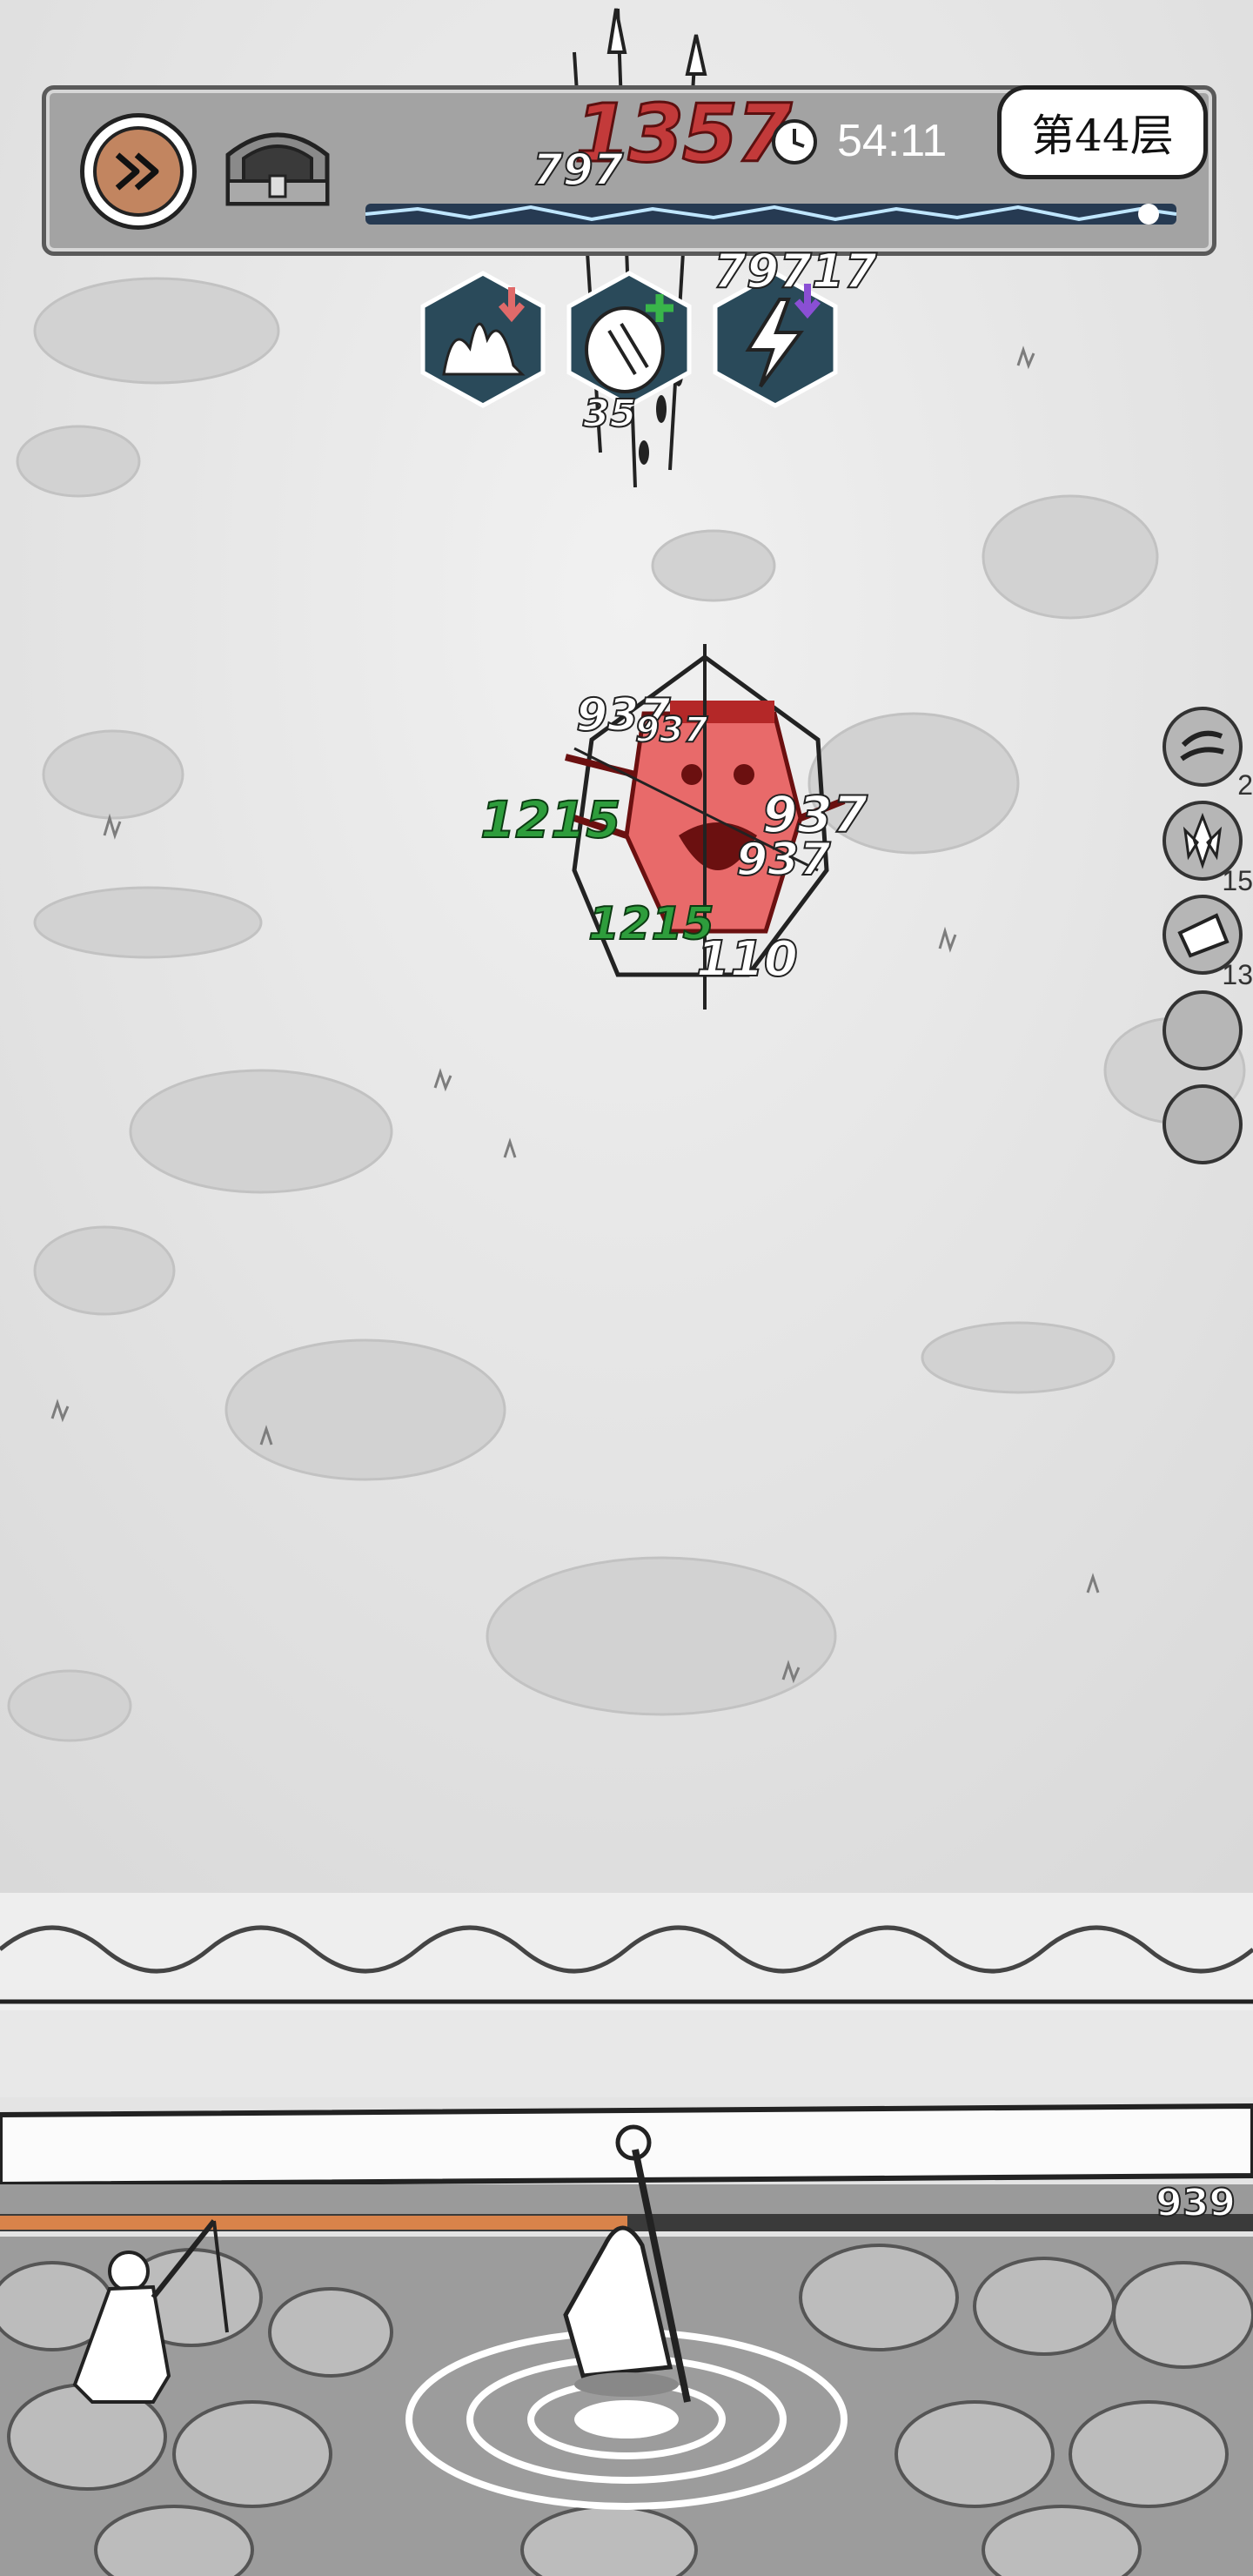 Image resolution: width=1253 pixels, height=2576 pixels. Describe the element at coordinates (629, 339) in the screenshot. I see `claw-heal-icon` at that location.